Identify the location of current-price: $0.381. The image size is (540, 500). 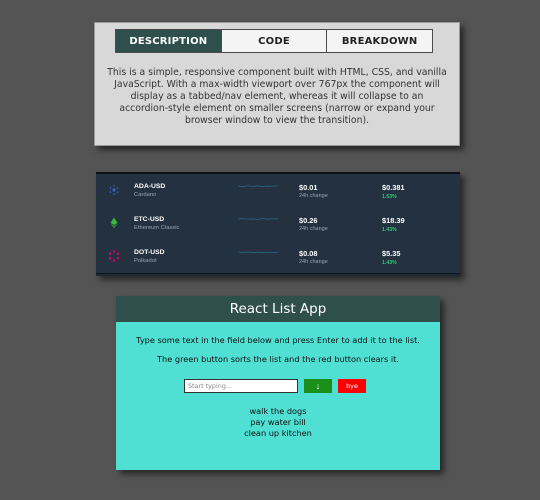
(393, 187).